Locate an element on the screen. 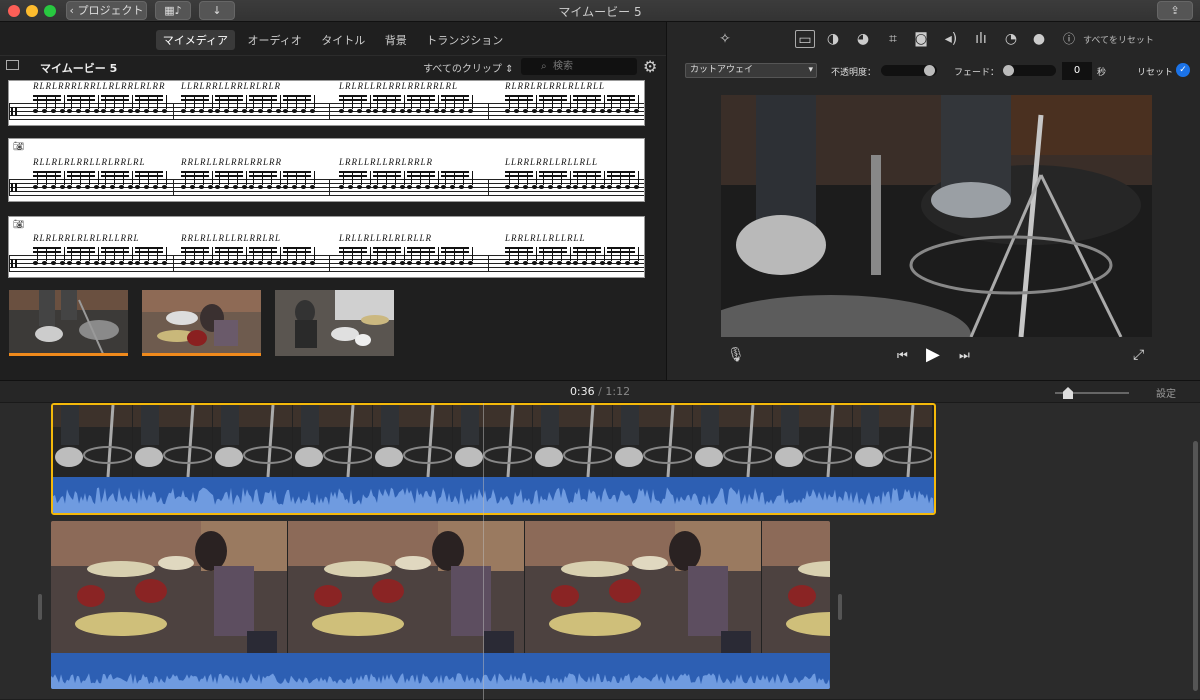 This screenshot has height=700, width=1200. color-correction-icon: ◕ is located at coordinates (863, 39).